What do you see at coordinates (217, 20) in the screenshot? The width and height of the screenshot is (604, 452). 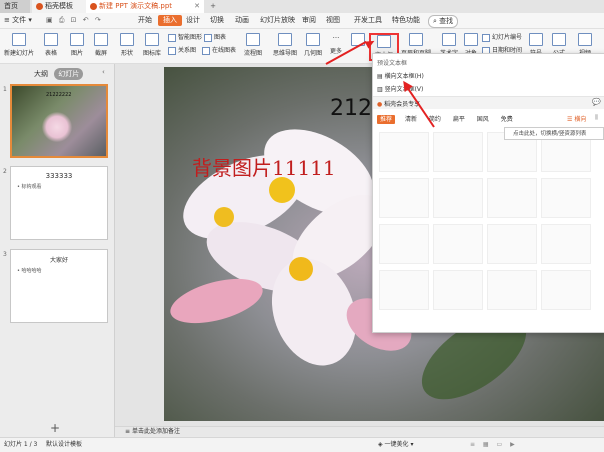 I see `menu-transition: 切换` at bounding box center [217, 20].